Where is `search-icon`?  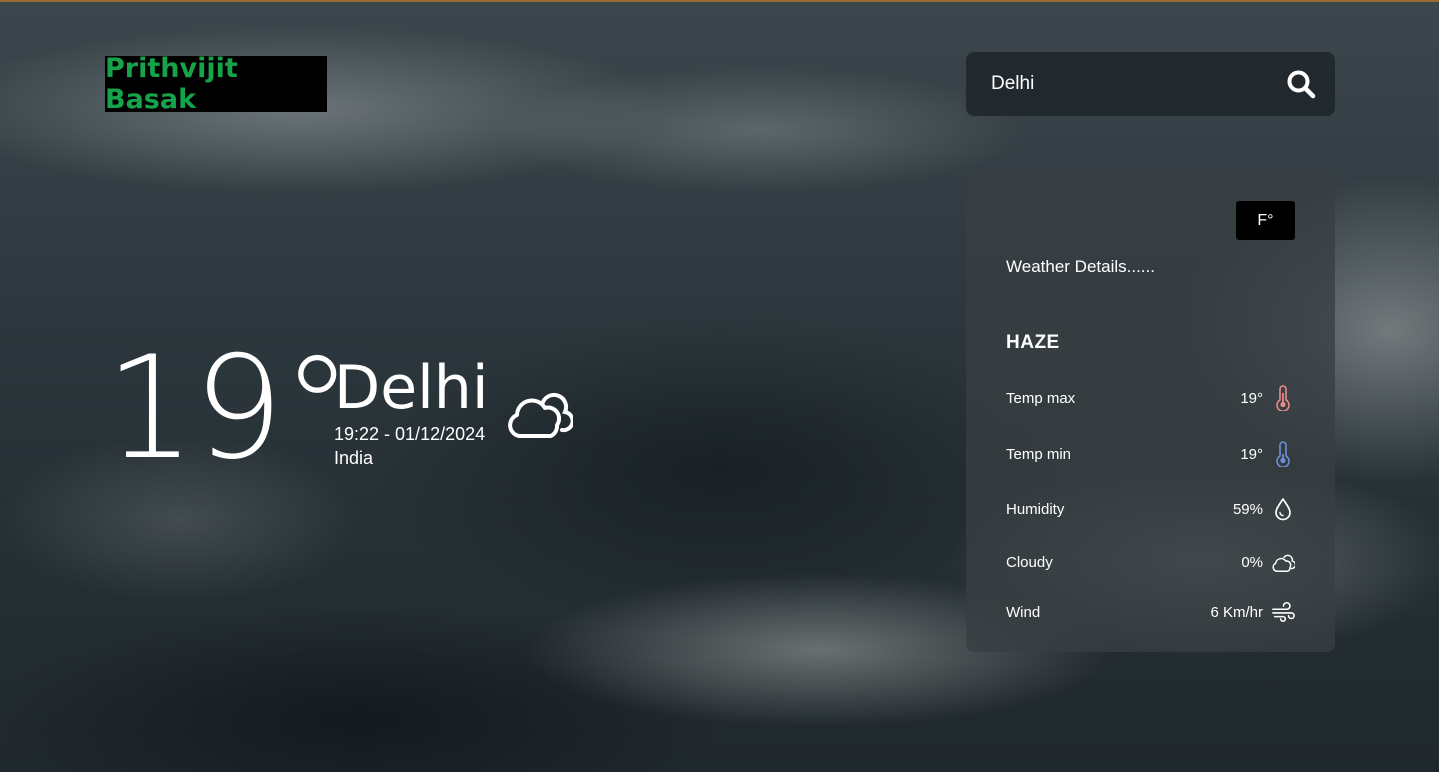
search-icon is located at coordinates (1301, 84).